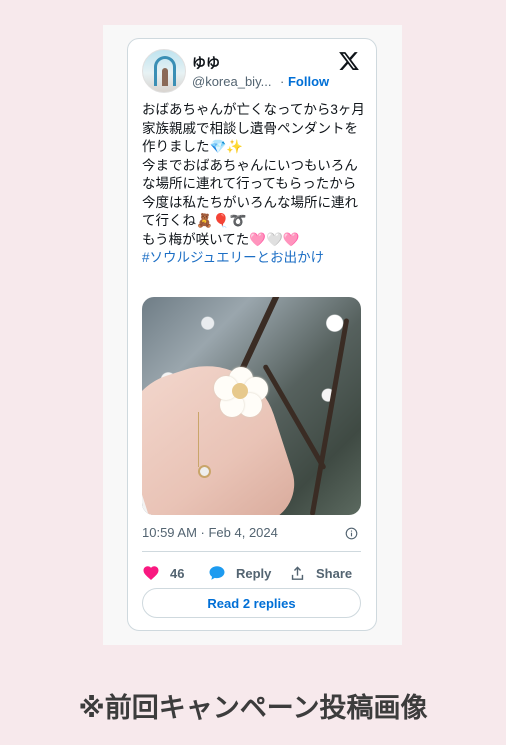 The width and height of the screenshot is (506, 745). I want to click on reply-label: Reply, so click(254, 573).